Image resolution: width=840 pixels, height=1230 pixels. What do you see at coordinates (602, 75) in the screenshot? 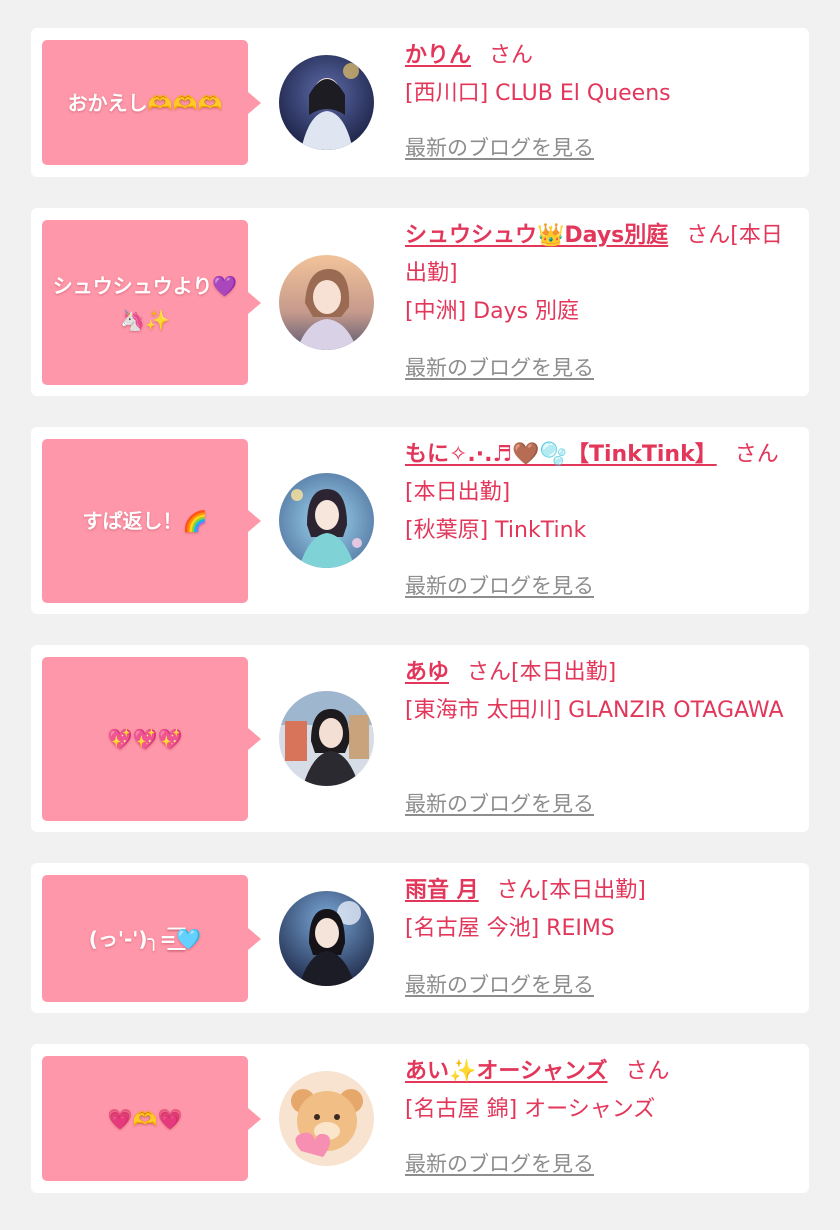
I see `cast-info: かりん さん [西川口] CLUB El Queens` at bounding box center [602, 75].